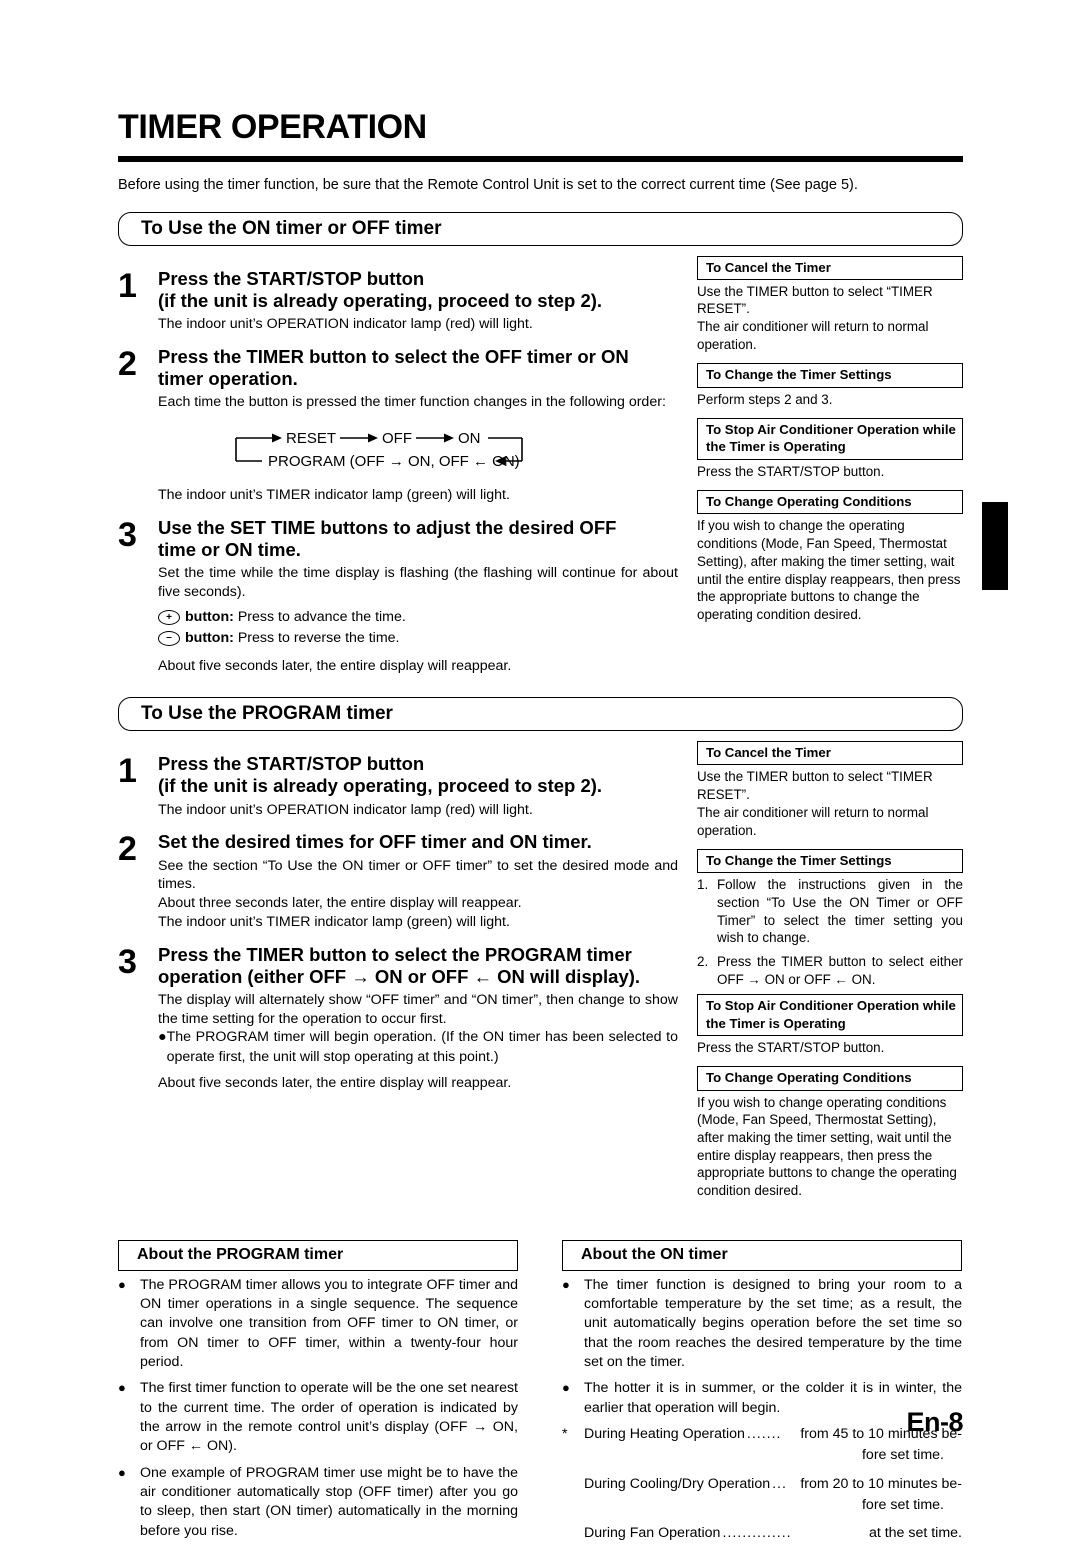 Image resolution: width=1080 pixels, height=1548 pixels. Describe the element at coordinates (934, 1422) in the screenshot. I see `page-number: En-8` at that location.